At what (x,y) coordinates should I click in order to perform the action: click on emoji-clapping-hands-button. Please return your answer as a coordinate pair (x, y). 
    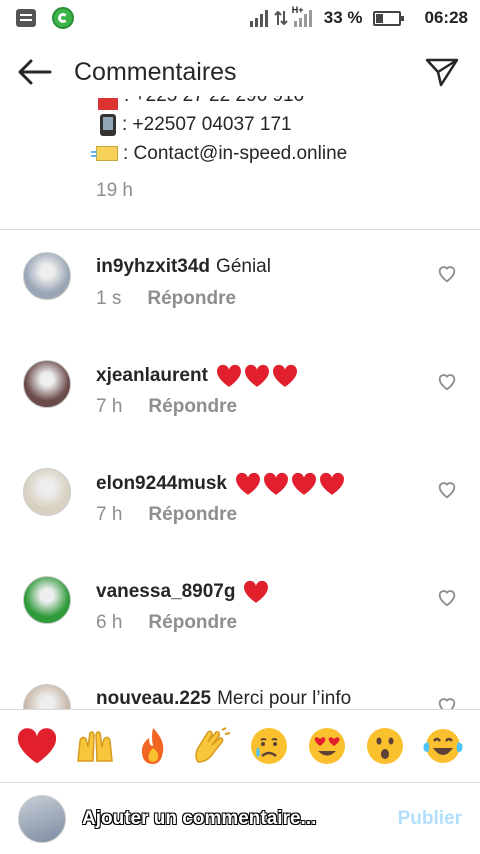
    Looking at the image, I should click on (211, 746).